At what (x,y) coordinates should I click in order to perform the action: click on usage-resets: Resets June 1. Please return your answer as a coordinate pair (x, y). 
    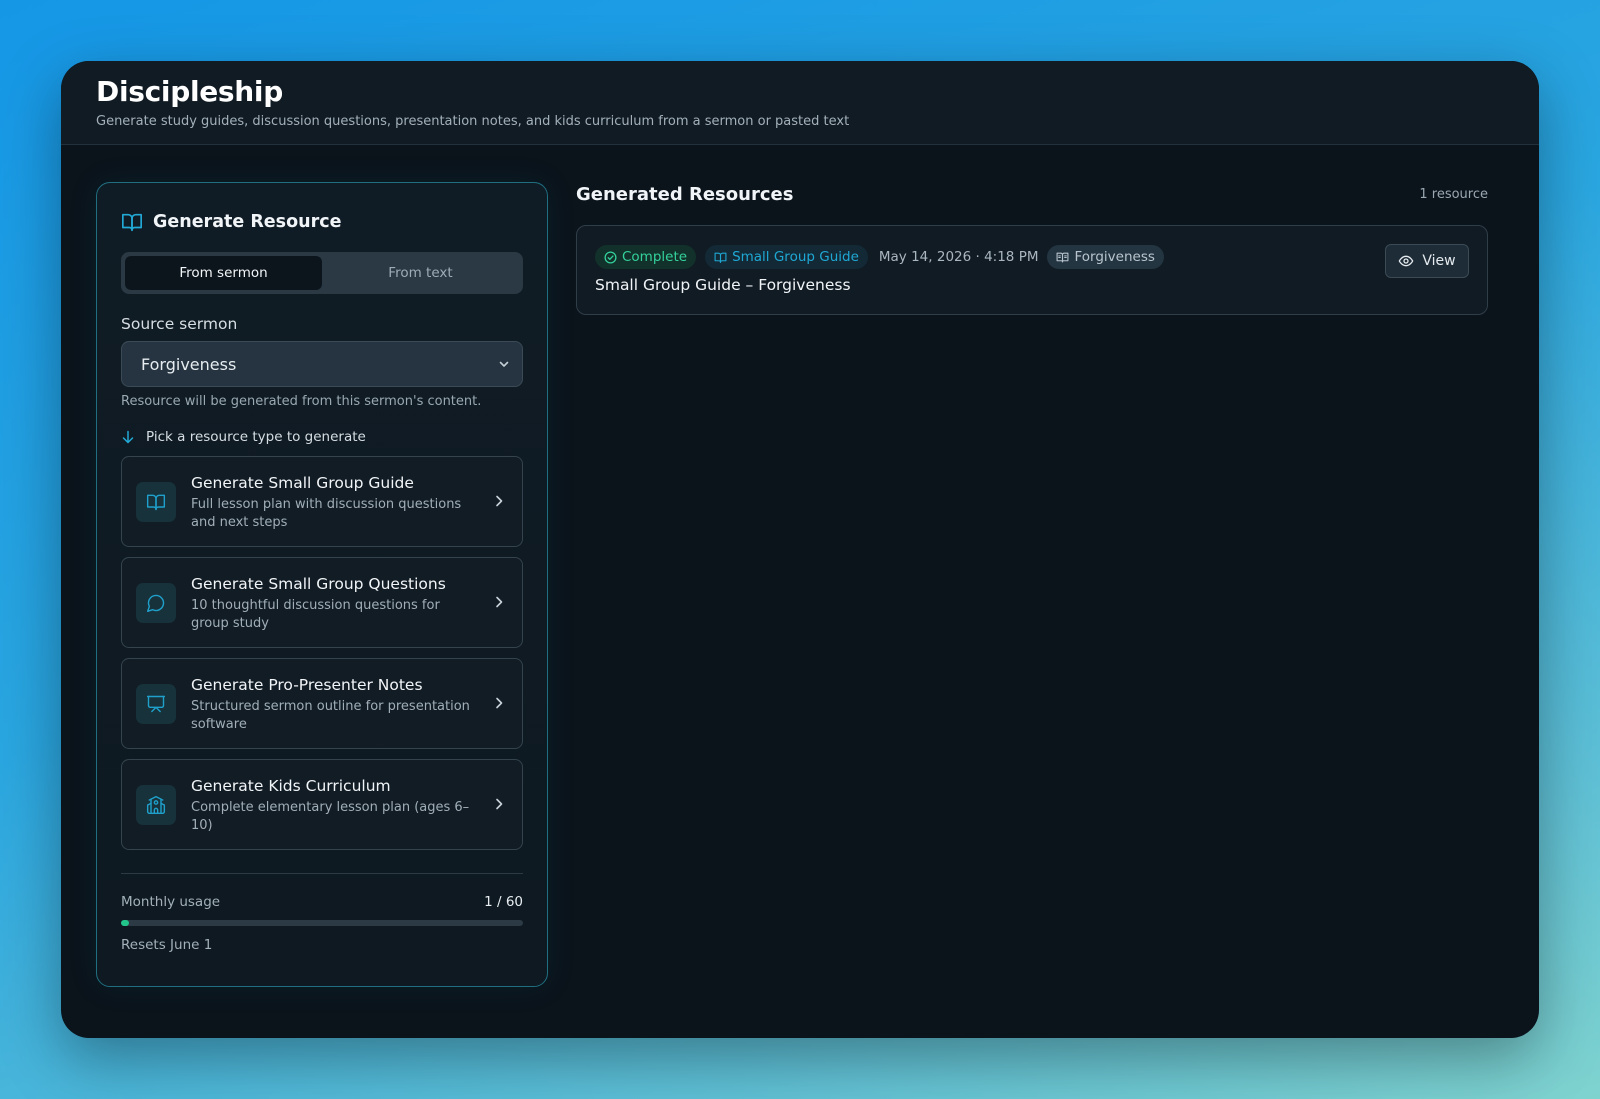
    Looking at the image, I should click on (167, 945).